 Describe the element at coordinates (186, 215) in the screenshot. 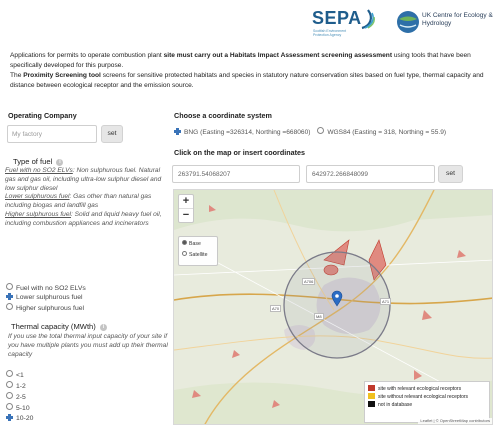

I see `zoom-out-button: −` at that location.